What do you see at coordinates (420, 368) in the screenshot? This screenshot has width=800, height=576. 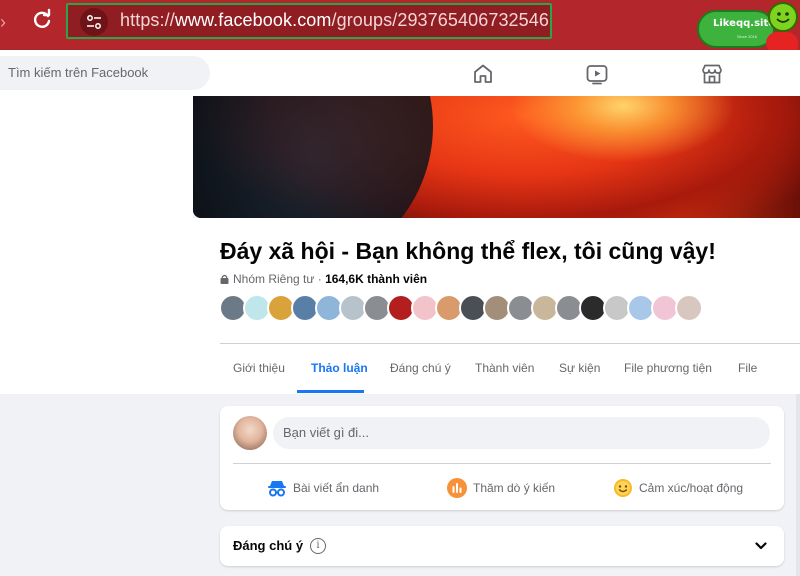 I see `tab-featured: Đáng chú ý` at bounding box center [420, 368].